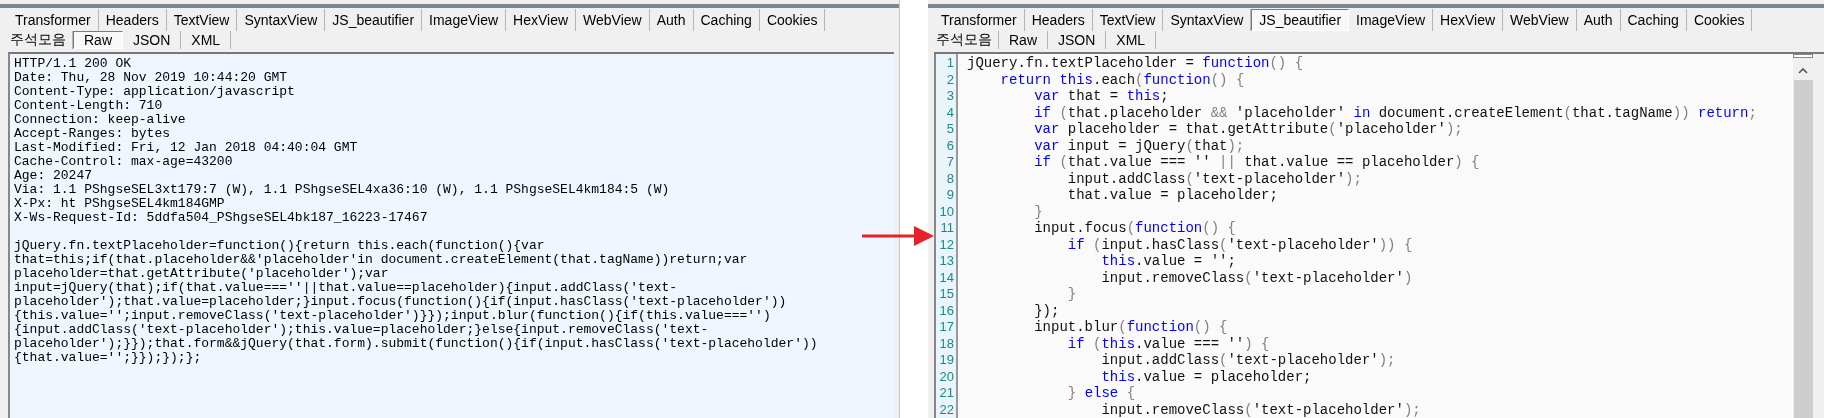 The height and width of the screenshot is (418, 1824). I want to click on line-number: 15, so click(946, 294).